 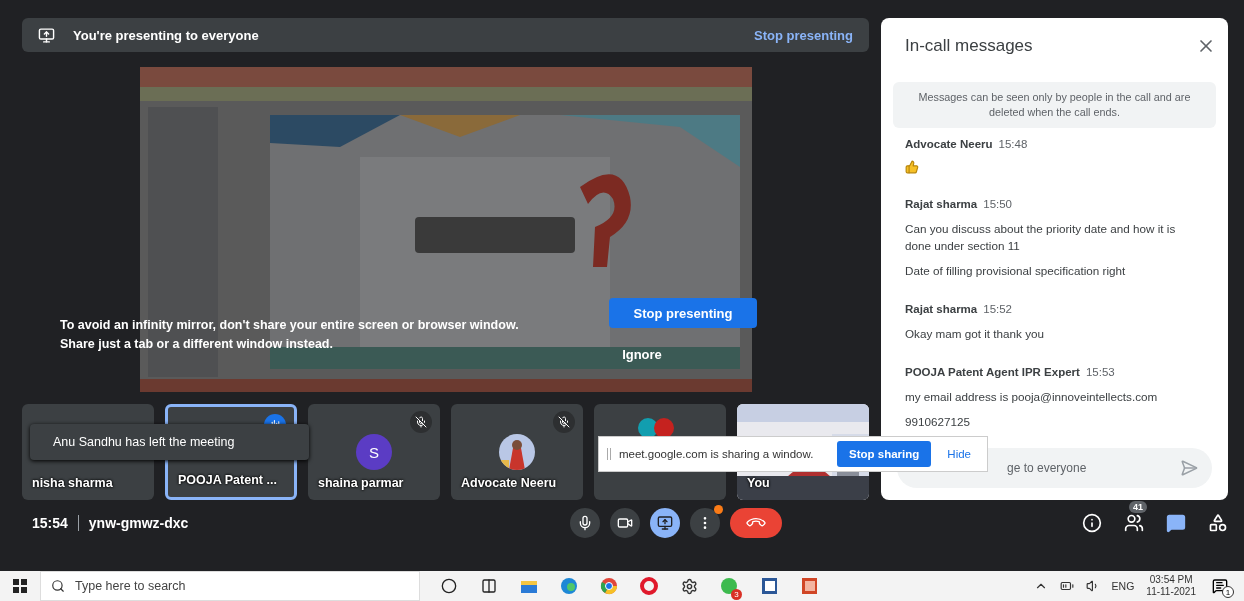 I want to click on stop-presenting-link: Stop presenting, so click(x=803, y=35).